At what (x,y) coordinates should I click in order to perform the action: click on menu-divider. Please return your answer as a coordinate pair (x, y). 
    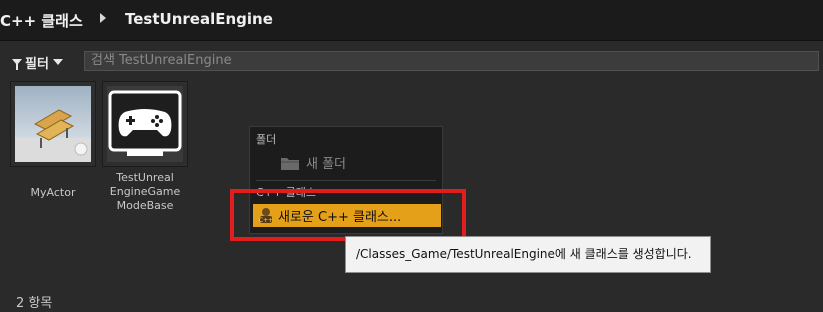
    Looking at the image, I should click on (346, 180).